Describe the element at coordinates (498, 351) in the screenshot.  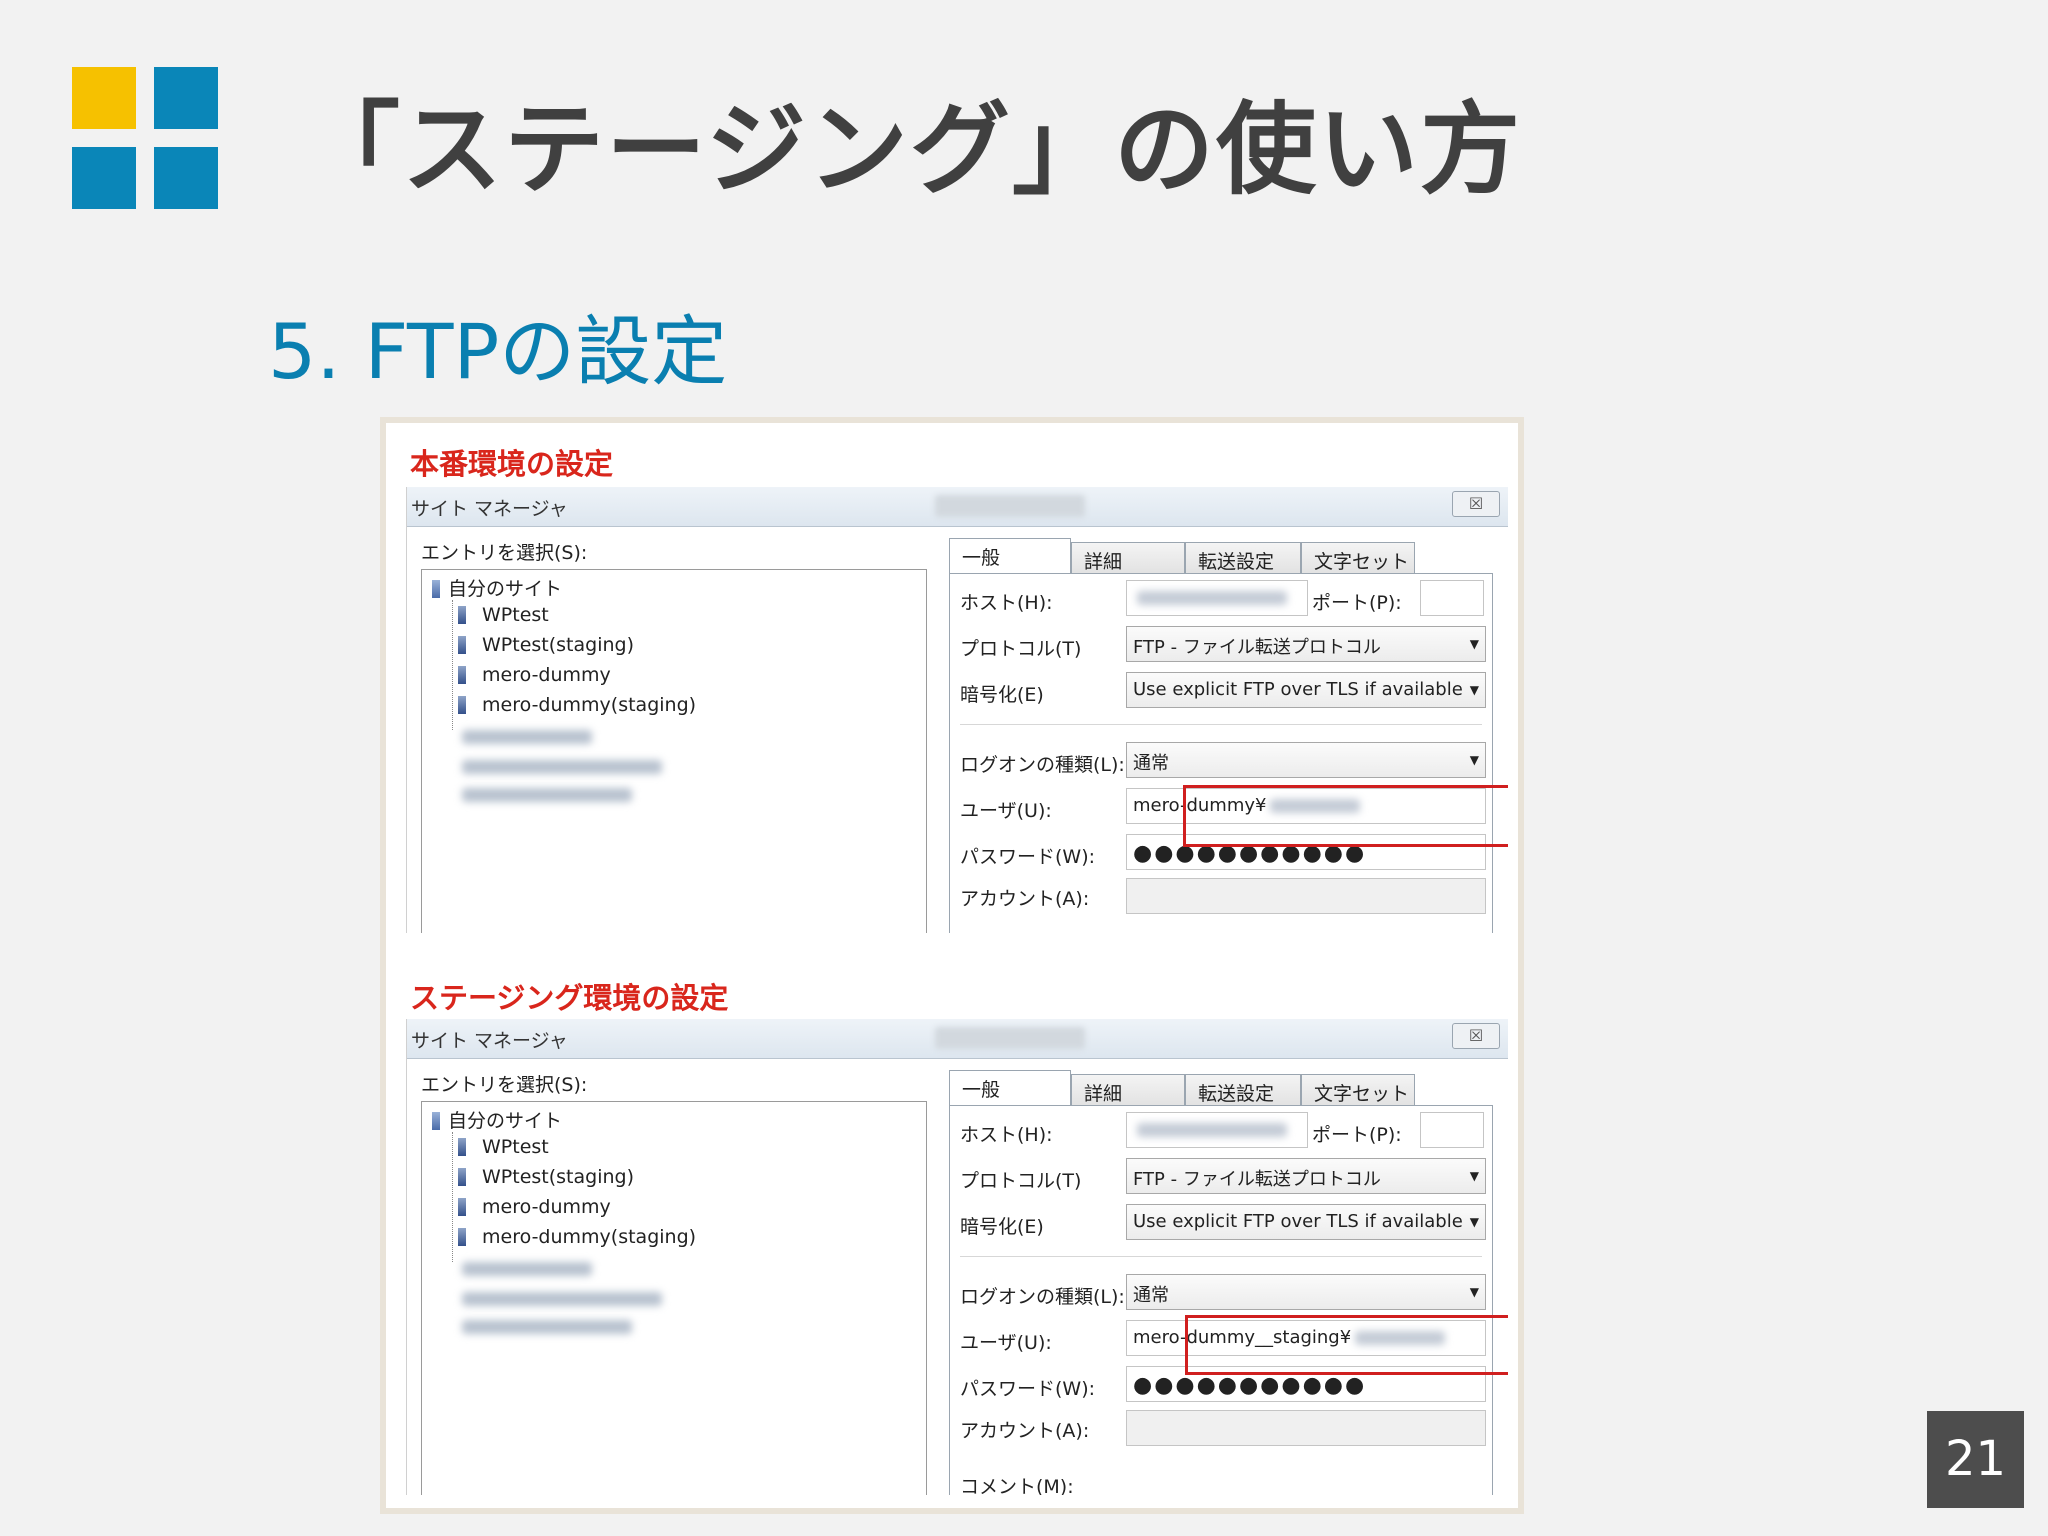
I see `slide-subtitle: 5. FTPの設定` at that location.